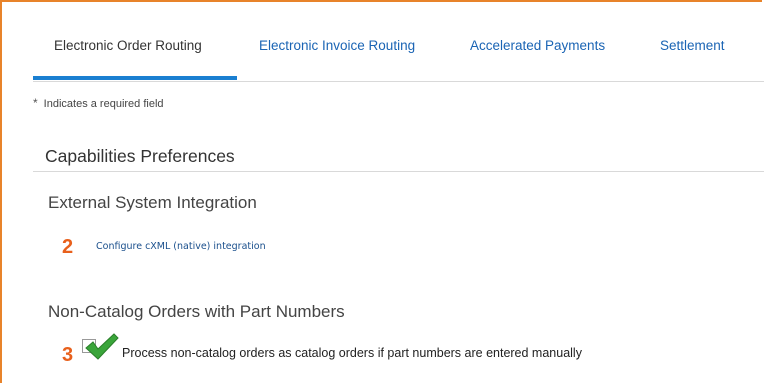  I want to click on non-catalog-orders-heading: Non-Catalog Orders with Part Numbers, so click(196, 311).